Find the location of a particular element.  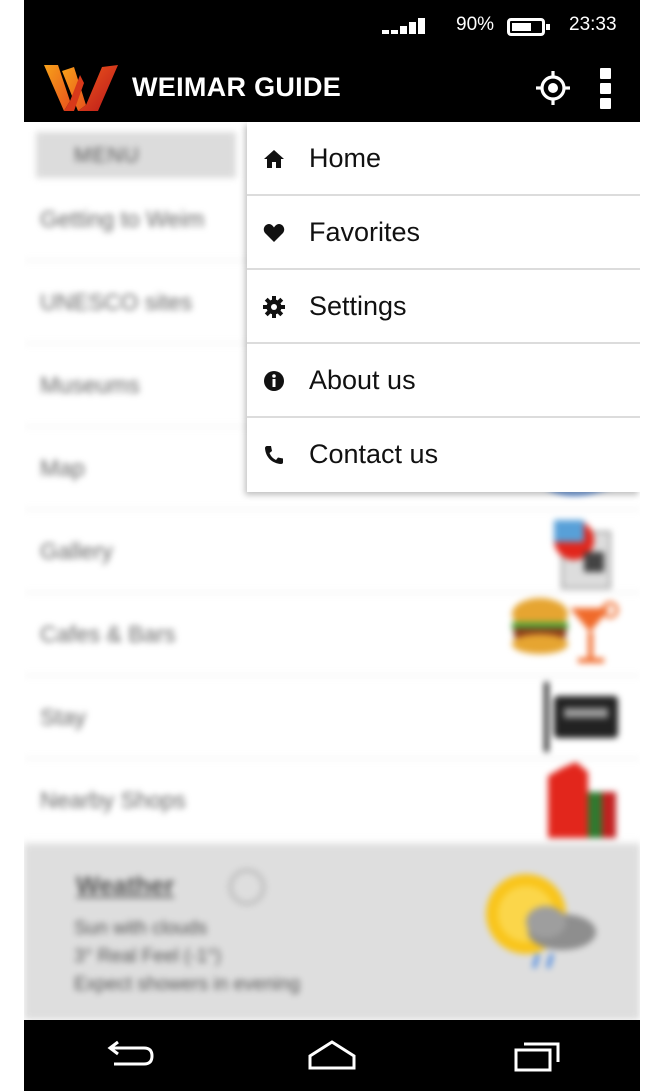

status-bar: 90% 23:33 is located at coordinates (332, 26).